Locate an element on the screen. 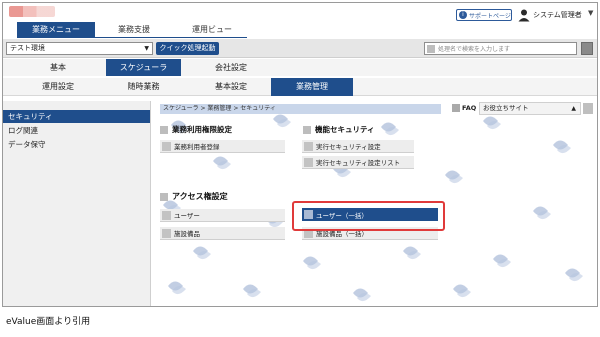 The width and height of the screenshot is (600, 337). tab-operation-settings: 運用設定 is located at coordinates (58, 87).